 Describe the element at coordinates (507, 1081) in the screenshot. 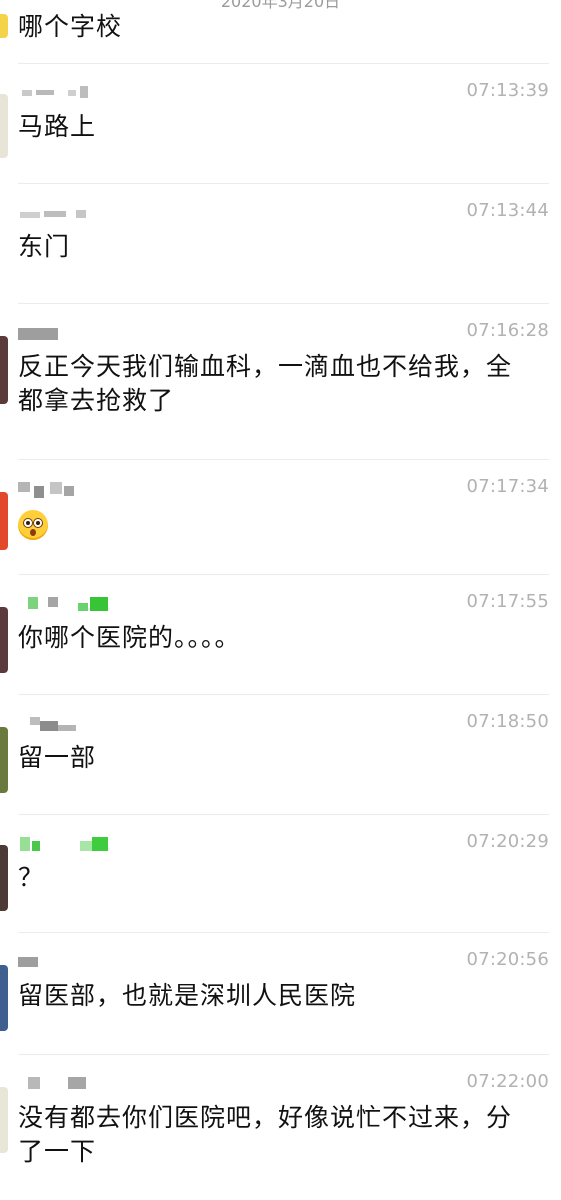

I see `message-time: 07:22:00` at that location.